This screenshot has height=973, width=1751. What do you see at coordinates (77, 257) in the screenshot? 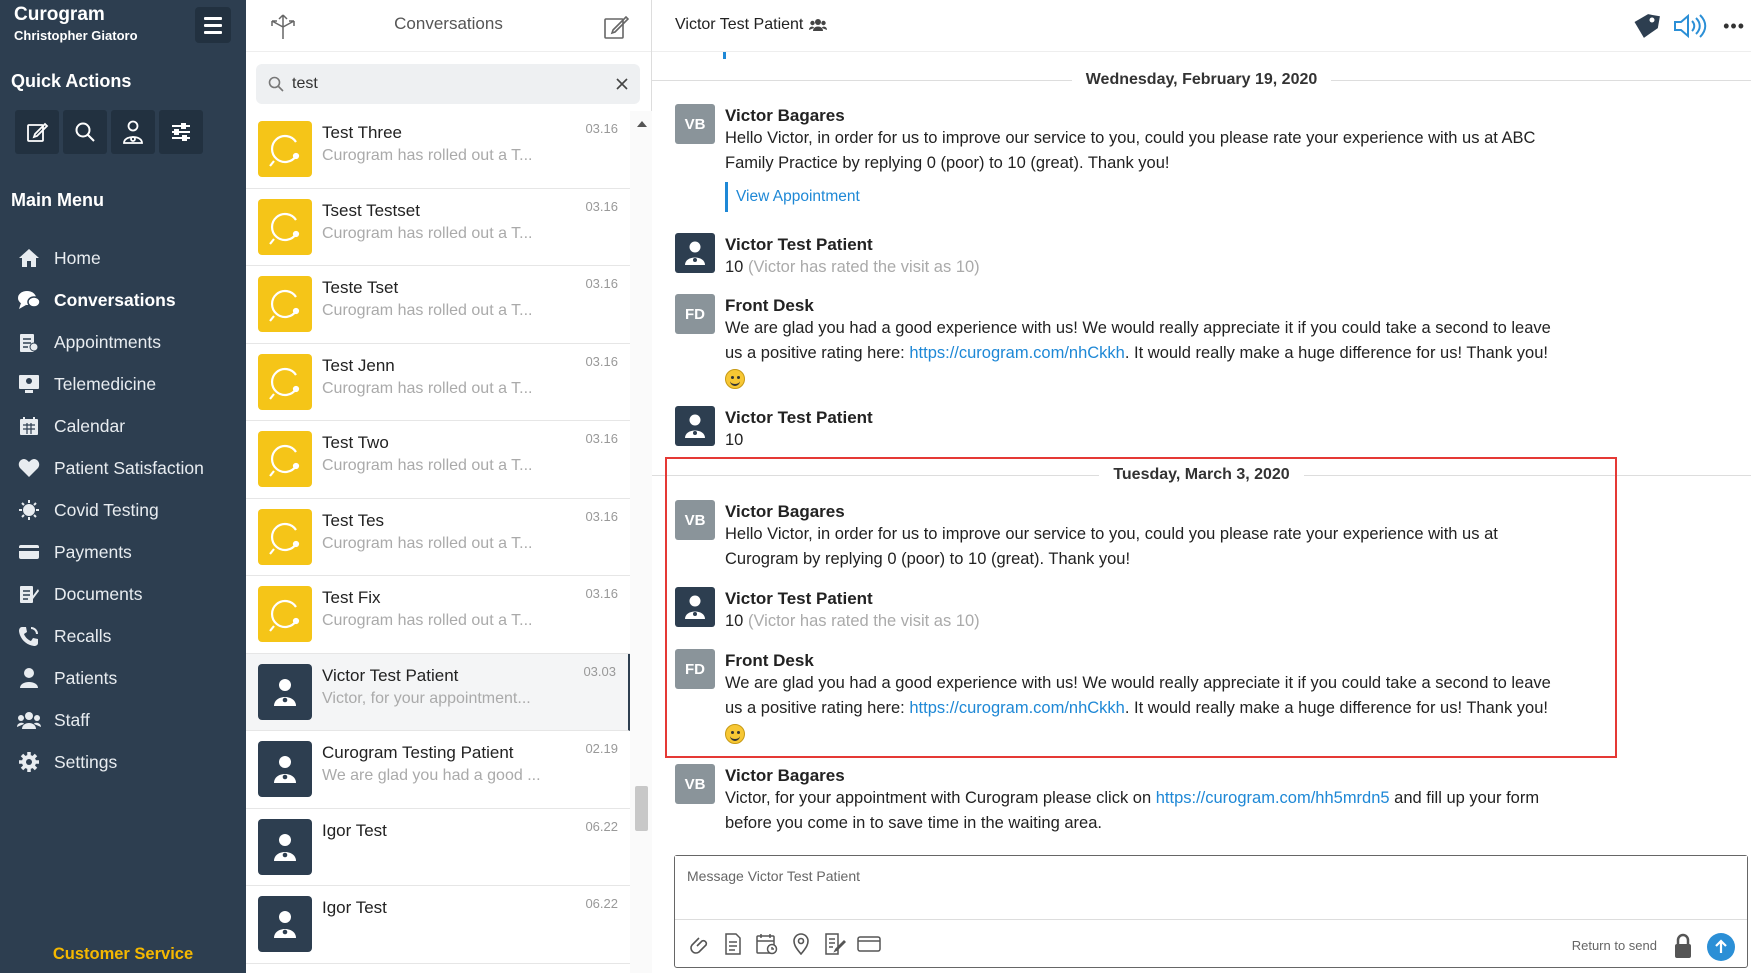
I see `sidebar-item-label: Home` at bounding box center [77, 257].